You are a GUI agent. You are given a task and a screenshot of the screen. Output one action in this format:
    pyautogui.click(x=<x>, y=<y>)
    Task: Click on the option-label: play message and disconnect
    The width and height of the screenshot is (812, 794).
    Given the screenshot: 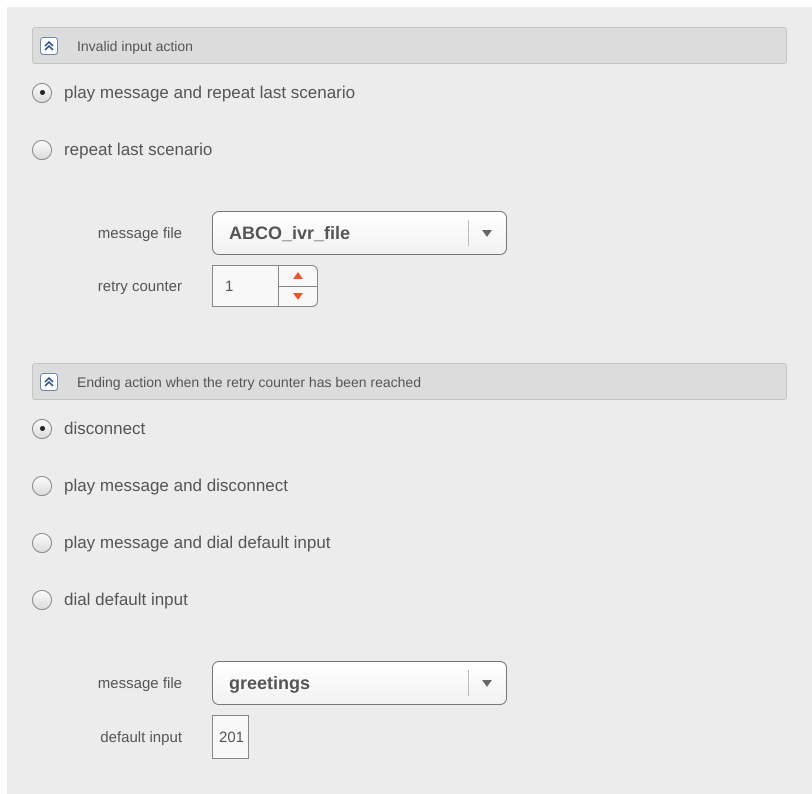 What is the action you would take?
    pyautogui.click(x=176, y=486)
    